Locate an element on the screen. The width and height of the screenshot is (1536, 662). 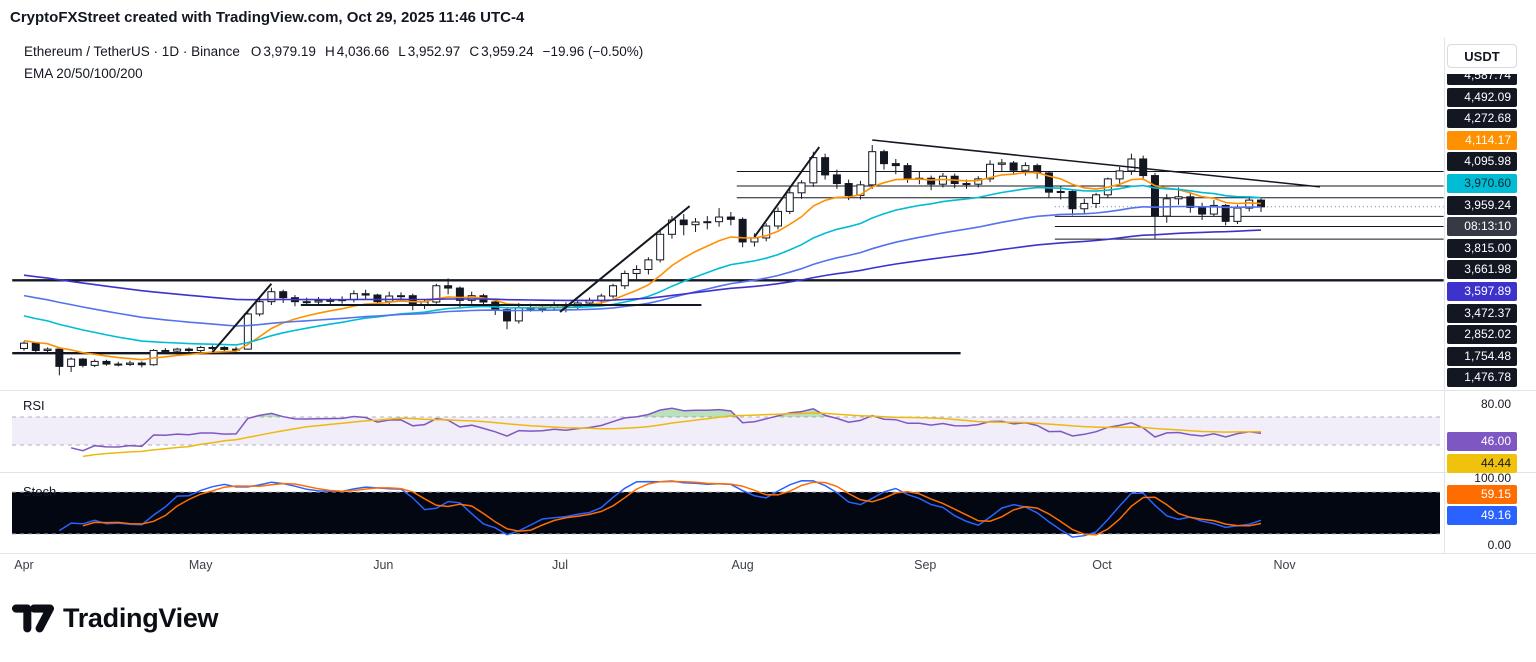
ohlc-value: 3,952.97 is located at coordinates (434, 51).